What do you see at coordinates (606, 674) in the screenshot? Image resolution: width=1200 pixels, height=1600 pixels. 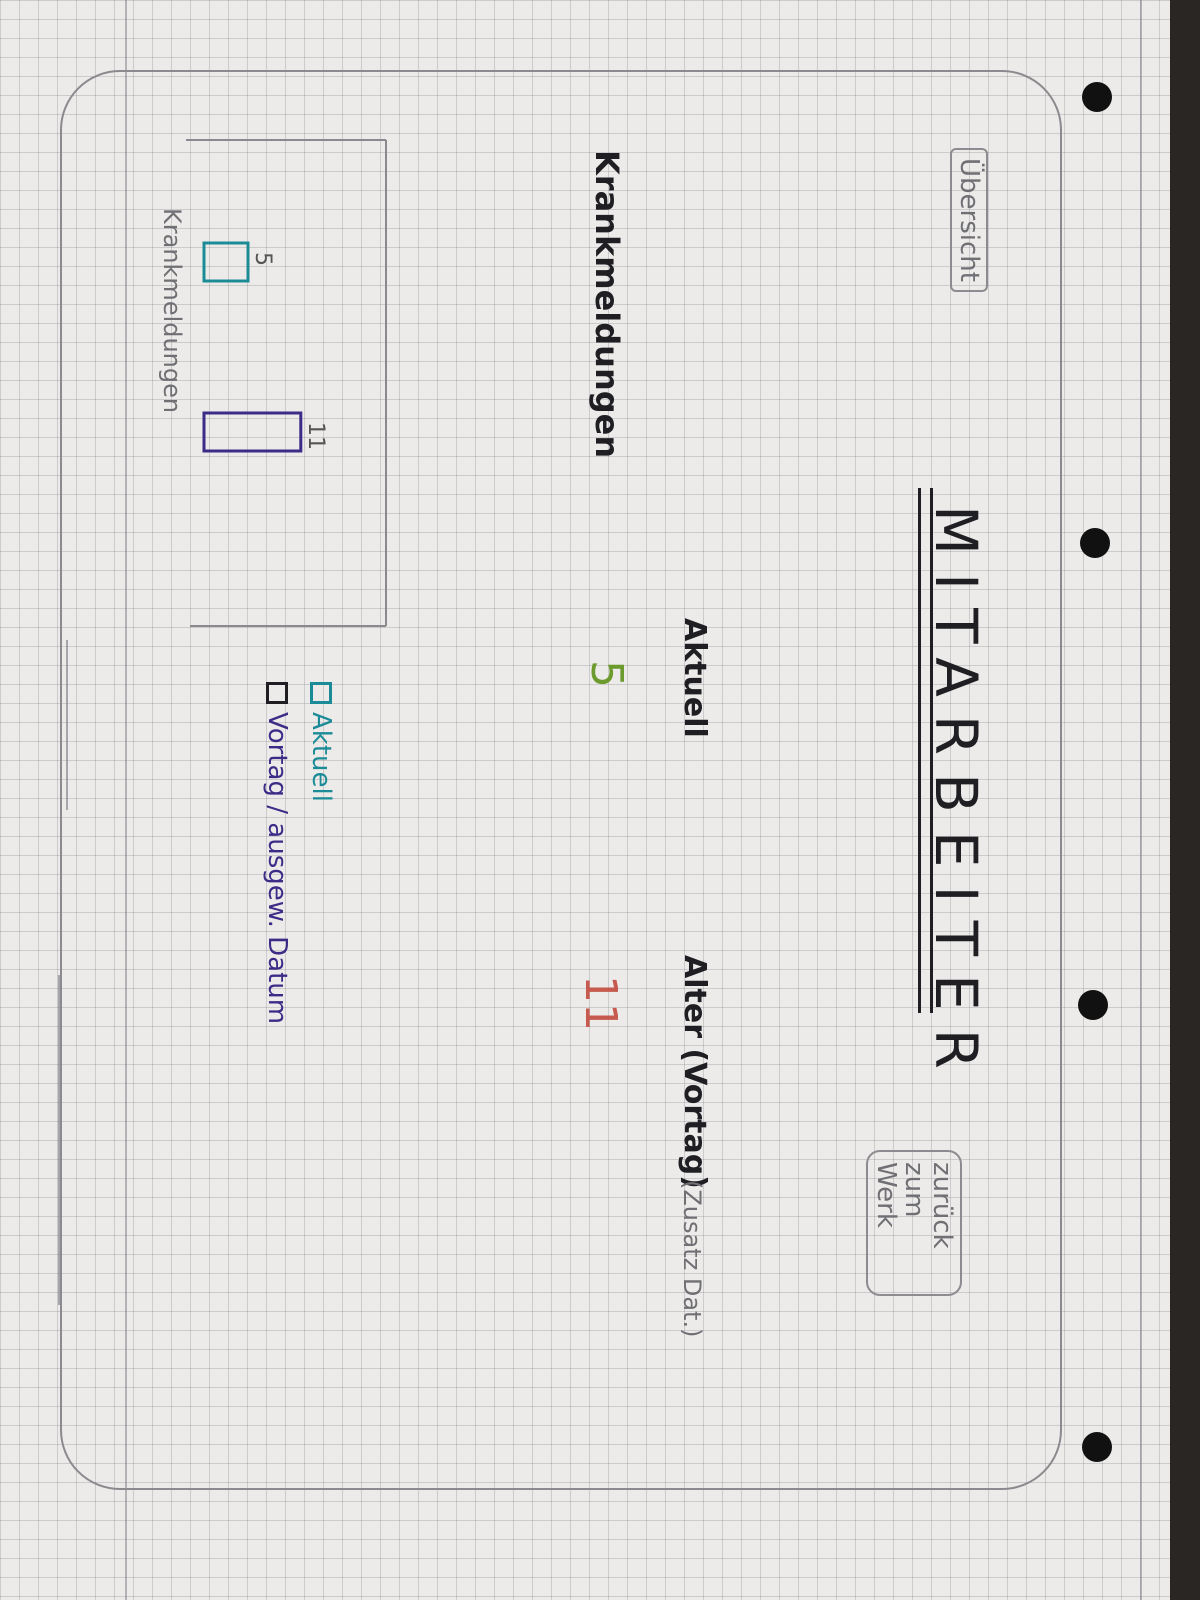 I see `current-value: 5` at bounding box center [606, 674].